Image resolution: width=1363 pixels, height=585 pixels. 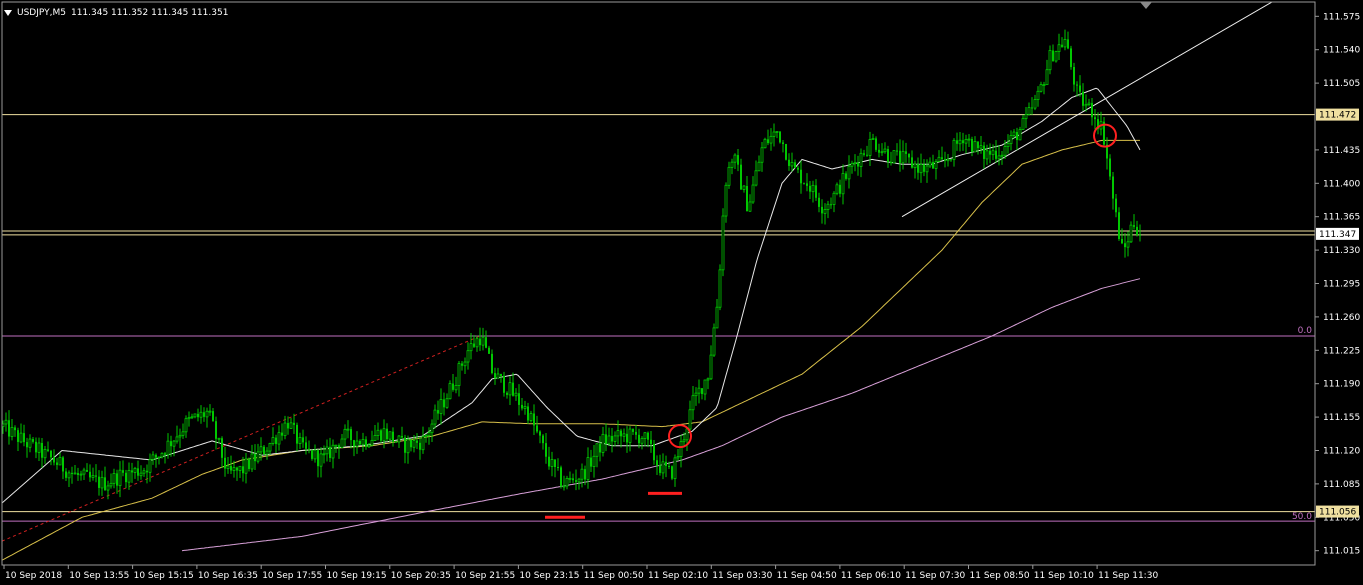 What do you see at coordinates (1146, 5) in the screenshot?
I see `chart-shift-marker-icon` at bounding box center [1146, 5].